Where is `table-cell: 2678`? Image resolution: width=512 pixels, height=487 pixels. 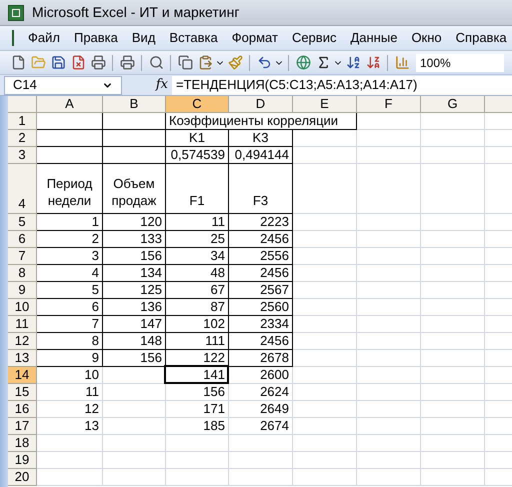 table-cell: 2678 is located at coordinates (261, 358).